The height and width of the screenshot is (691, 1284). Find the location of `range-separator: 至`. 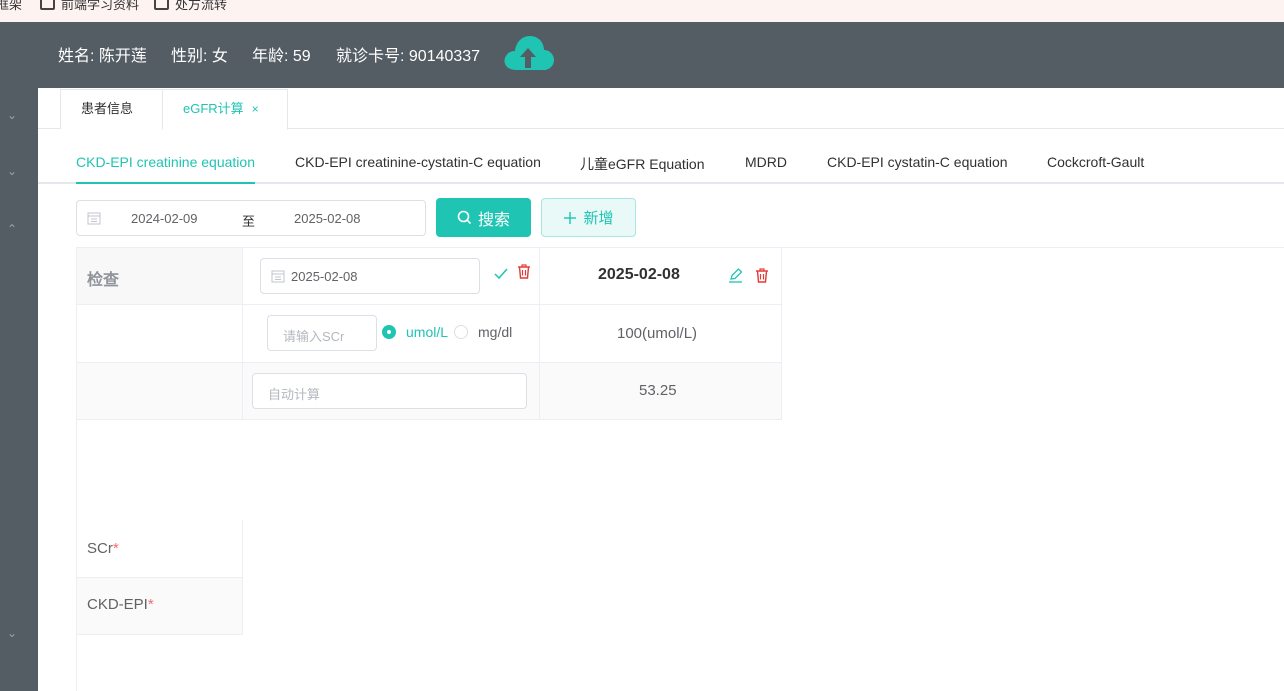

range-separator: 至 is located at coordinates (249, 221).